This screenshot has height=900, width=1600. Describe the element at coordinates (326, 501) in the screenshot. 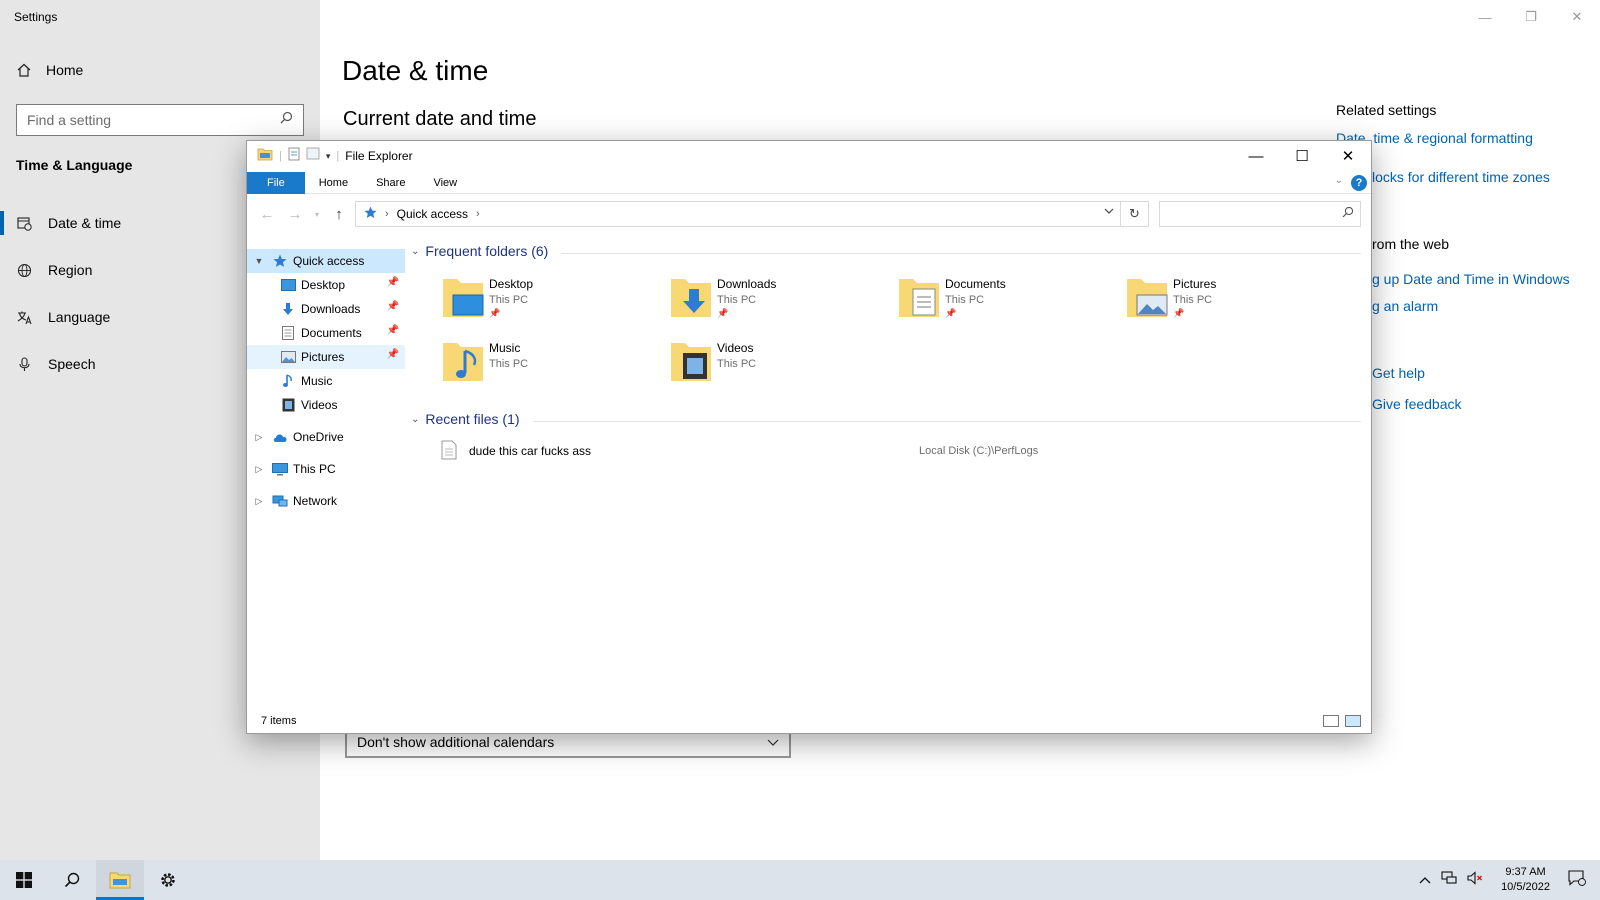

I see `tree-item-network: ▷ Network` at that location.